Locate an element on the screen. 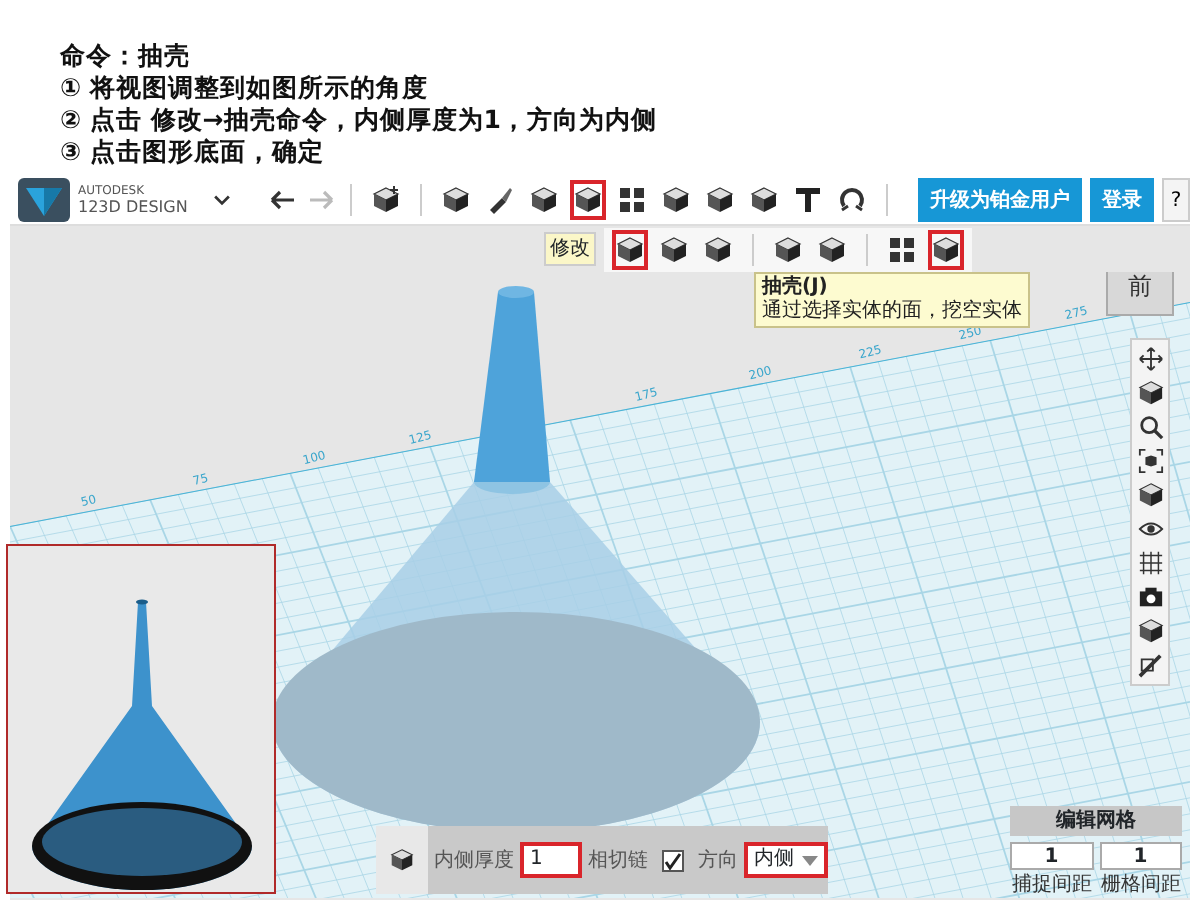  app-logo-icon is located at coordinates (44, 200).